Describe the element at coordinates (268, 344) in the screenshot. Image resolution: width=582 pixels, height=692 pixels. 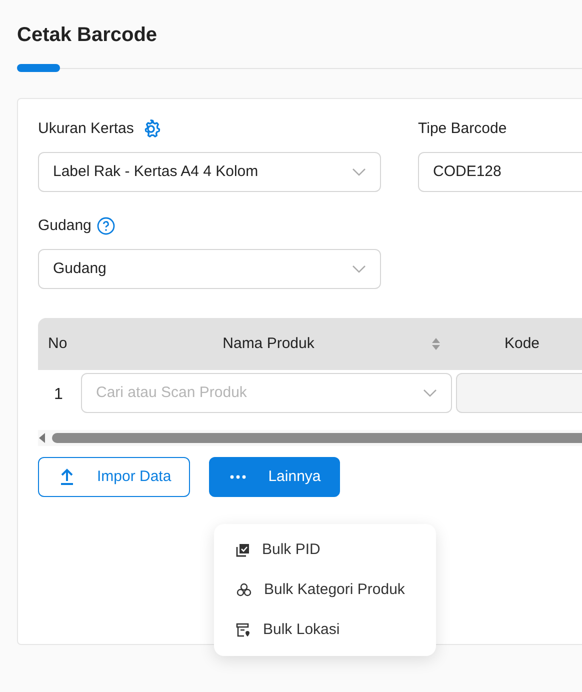
I see `column-header: Nama Produk` at that location.